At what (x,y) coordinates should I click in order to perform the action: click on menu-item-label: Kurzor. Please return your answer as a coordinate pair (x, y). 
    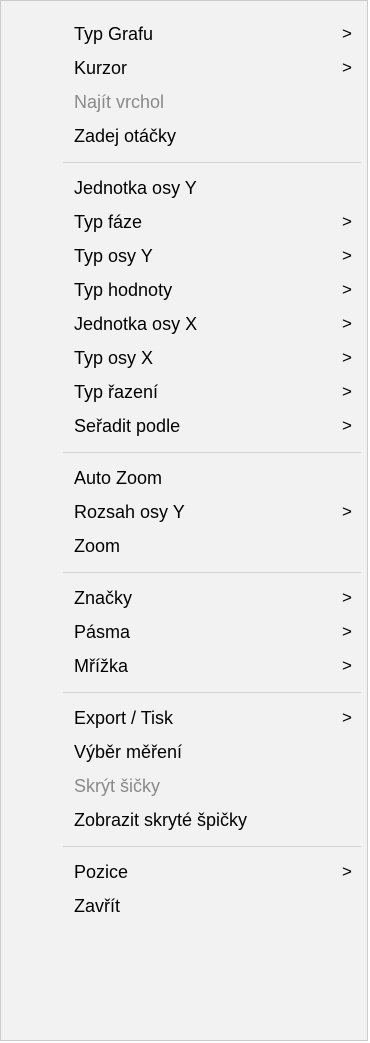
    Looking at the image, I should click on (101, 68).